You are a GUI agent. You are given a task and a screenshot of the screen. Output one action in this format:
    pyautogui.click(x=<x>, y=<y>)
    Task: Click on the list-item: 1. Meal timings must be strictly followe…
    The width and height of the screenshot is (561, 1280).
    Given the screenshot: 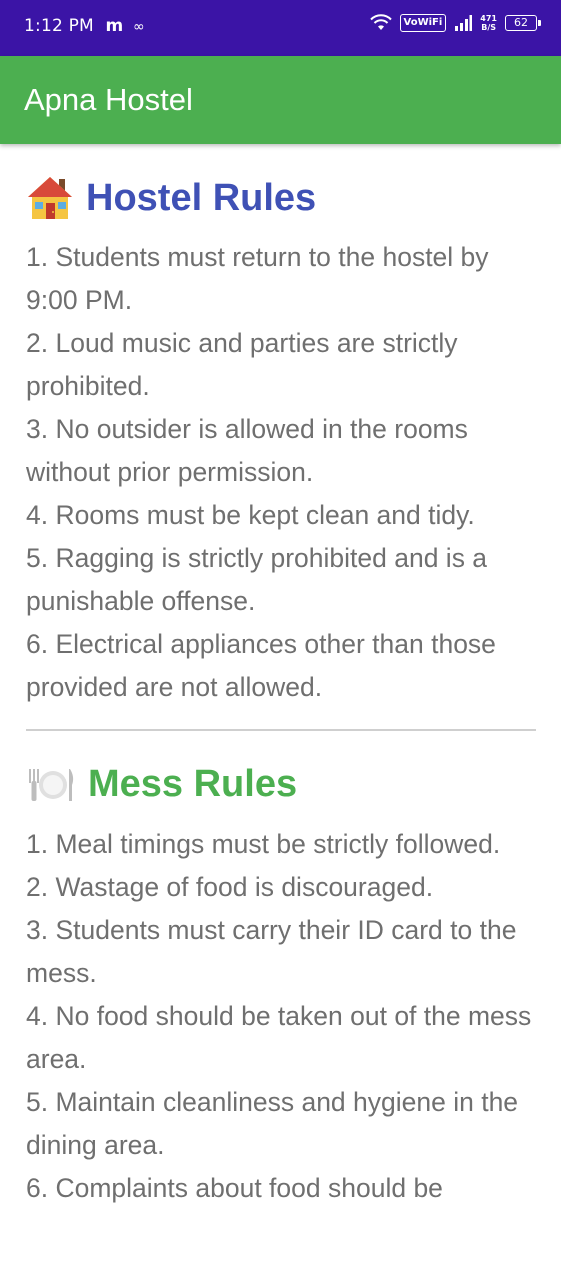 What is the action you would take?
    pyautogui.click(x=263, y=843)
    